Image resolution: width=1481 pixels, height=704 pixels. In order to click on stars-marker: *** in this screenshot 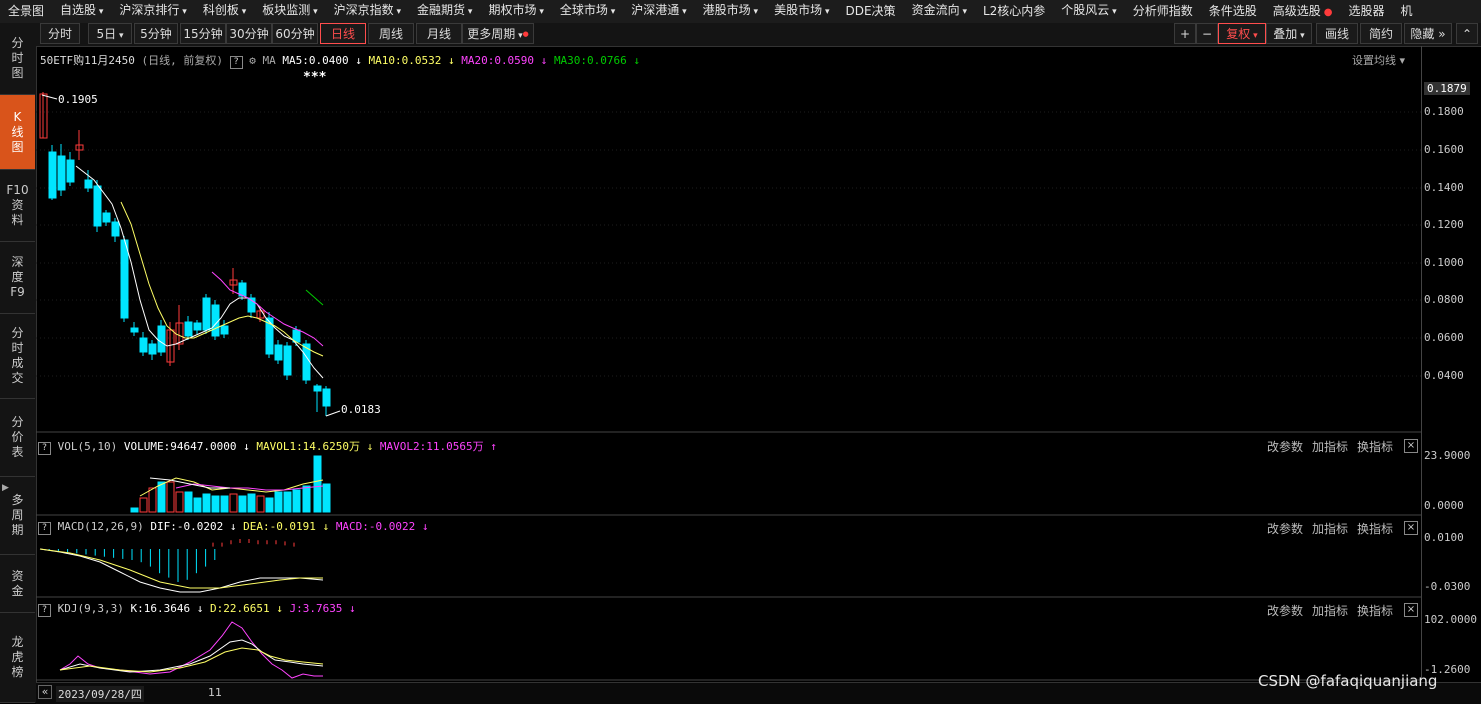, I will do `click(315, 77)`.